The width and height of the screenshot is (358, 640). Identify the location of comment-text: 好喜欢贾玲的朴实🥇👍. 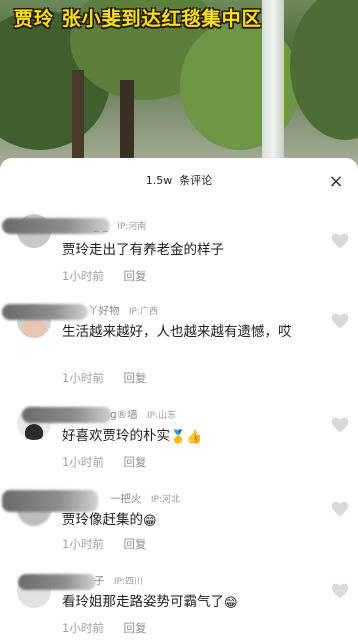
(187, 436).